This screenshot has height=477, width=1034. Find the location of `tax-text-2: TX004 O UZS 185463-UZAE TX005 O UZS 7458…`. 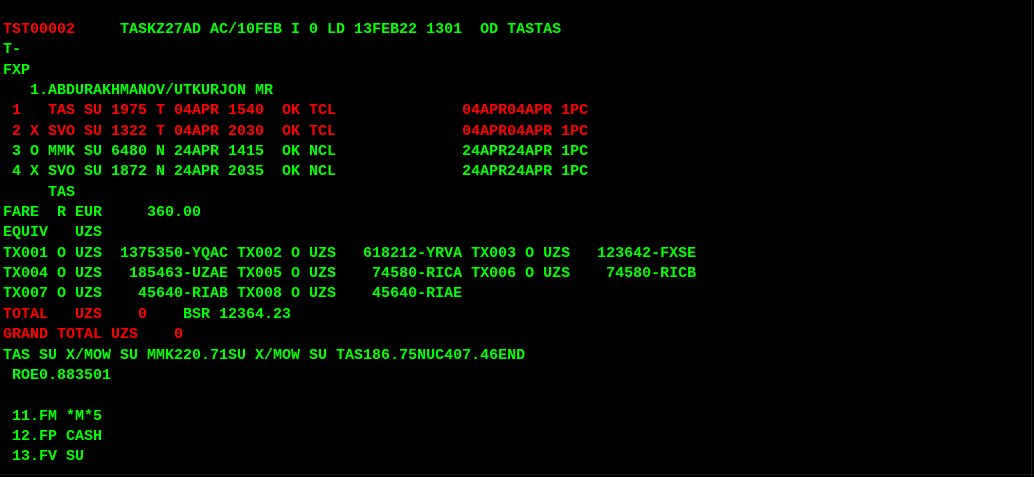

tax-text-2: TX004 O UZS 185463-UZAE TX005 O UZS 7458… is located at coordinates (350, 274).